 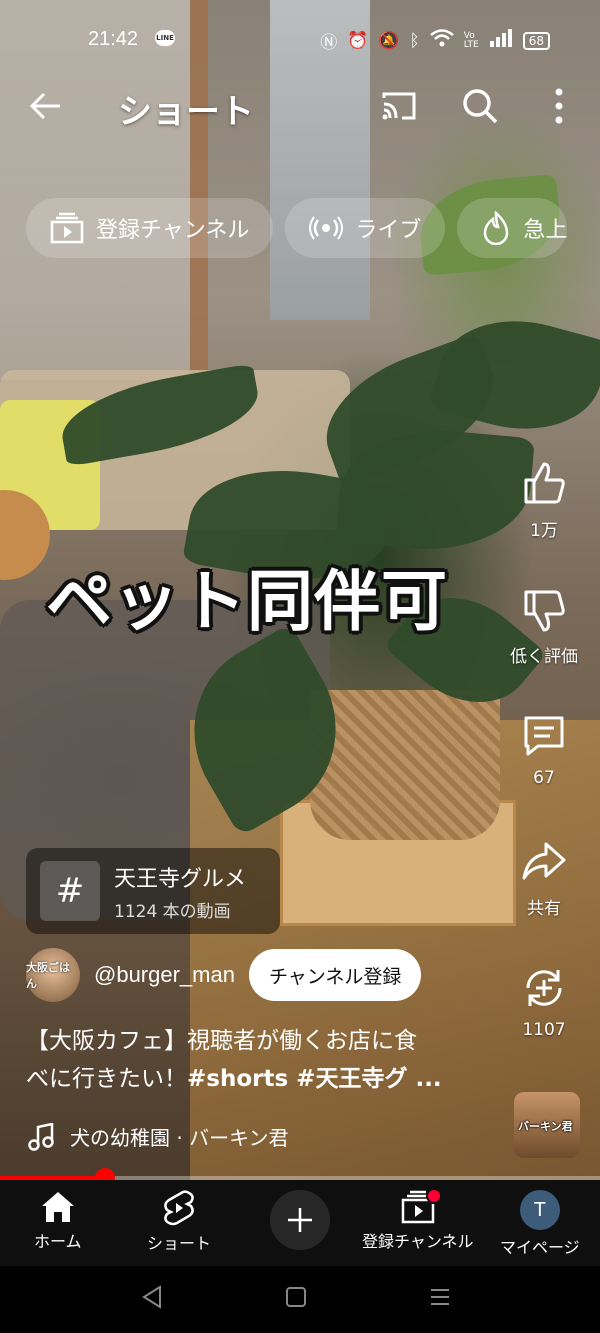 I want to click on nav-shorts: ショート, so click(x=179, y=1222).